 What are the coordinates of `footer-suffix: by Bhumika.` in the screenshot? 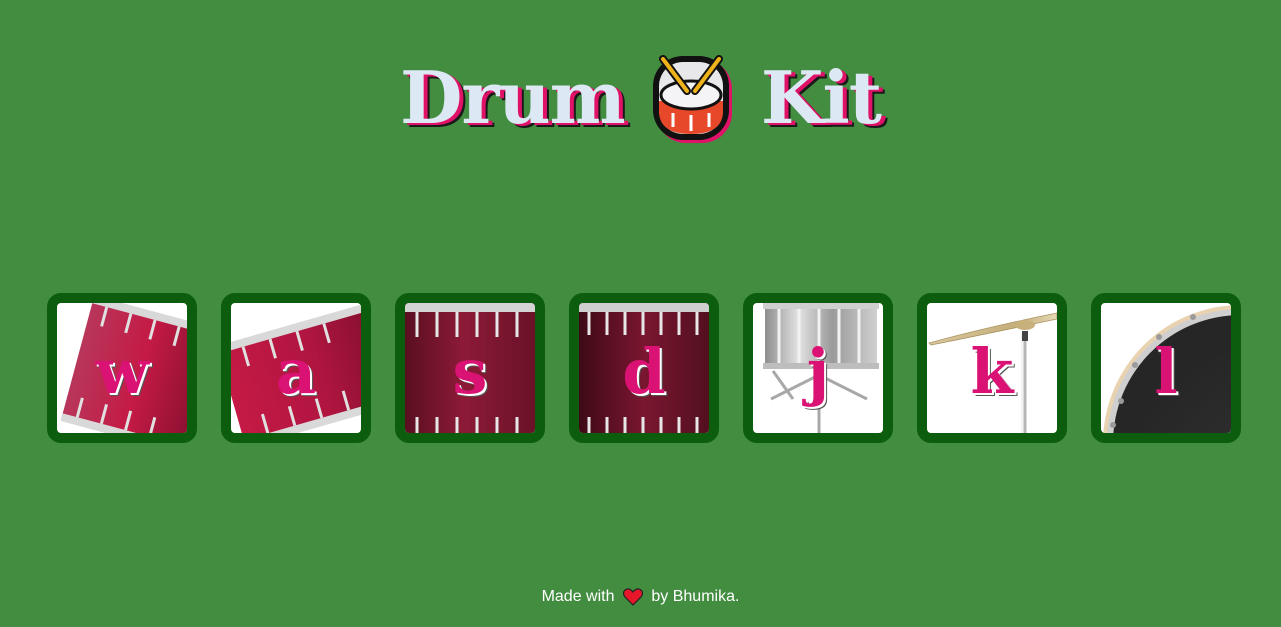 It's located at (695, 596).